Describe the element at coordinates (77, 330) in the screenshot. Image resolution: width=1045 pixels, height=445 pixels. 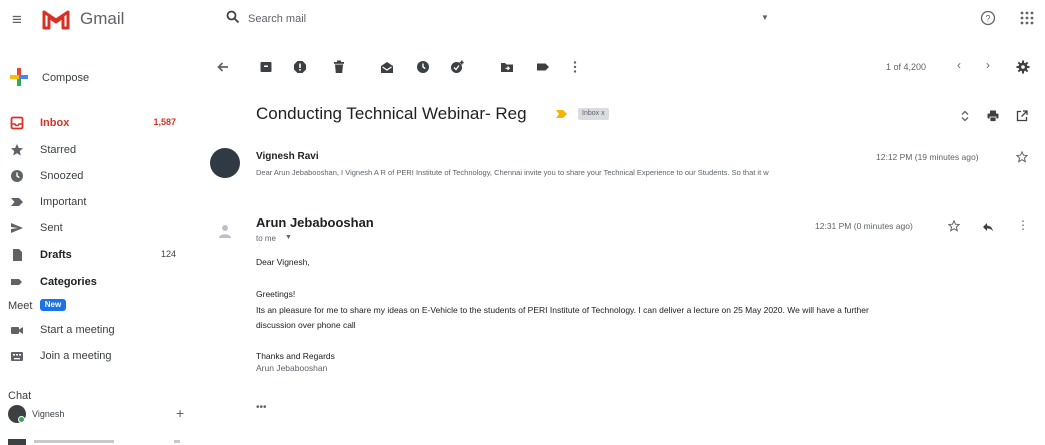
I see `sidebar-item-label: Start a meeting` at that location.